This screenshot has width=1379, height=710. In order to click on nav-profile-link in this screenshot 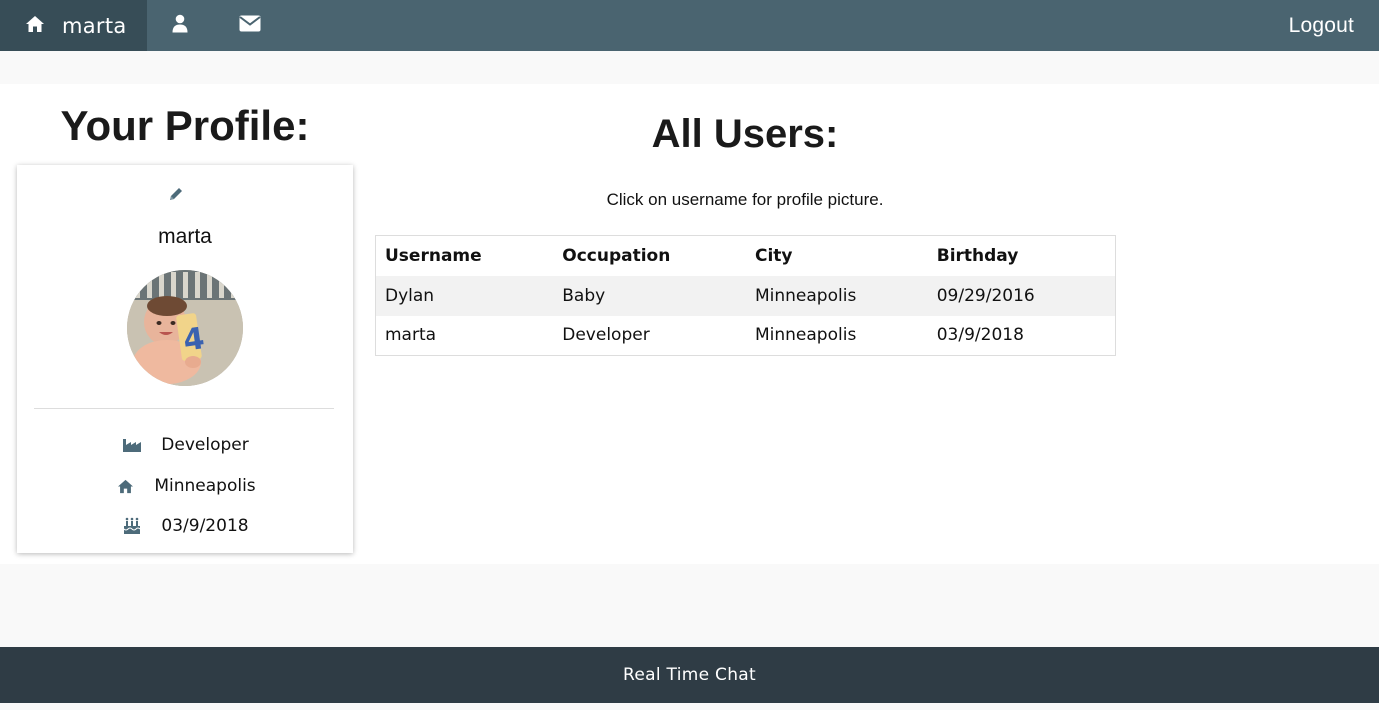, I will do `click(180, 25)`.